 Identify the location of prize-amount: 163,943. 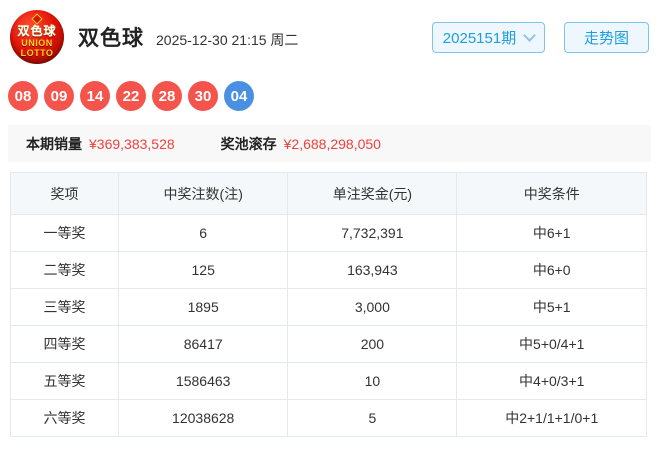
(372, 270).